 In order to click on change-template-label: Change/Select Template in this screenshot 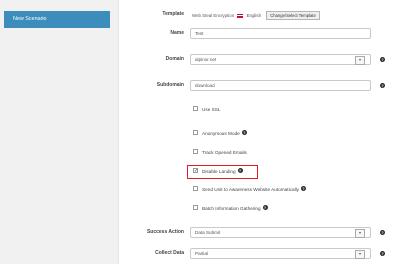, I will do `click(293, 15)`.